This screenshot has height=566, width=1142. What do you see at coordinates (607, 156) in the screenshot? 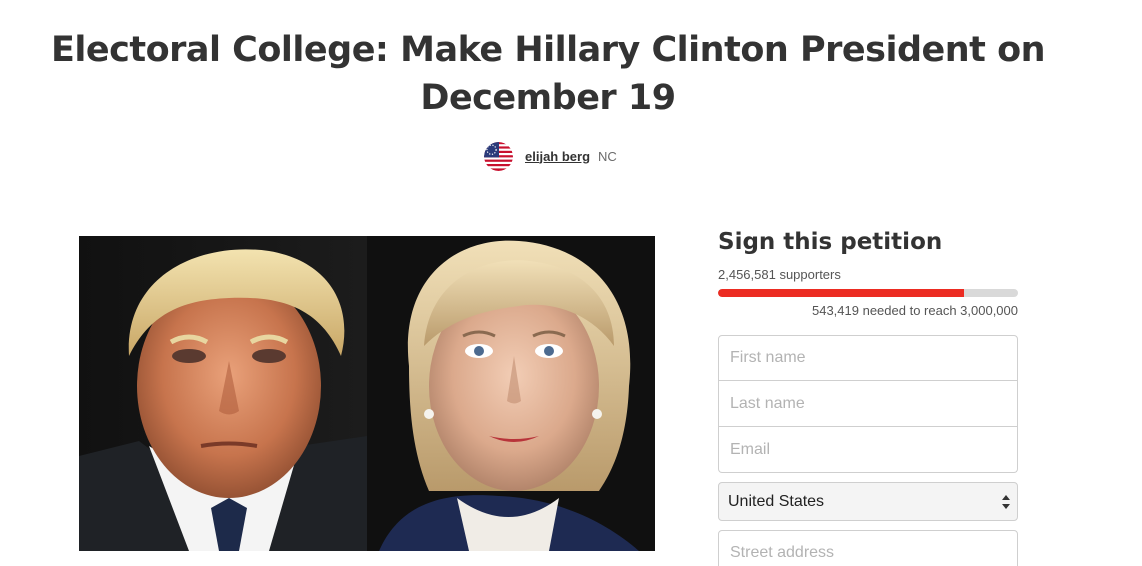
I see `author-location: NC` at bounding box center [607, 156].